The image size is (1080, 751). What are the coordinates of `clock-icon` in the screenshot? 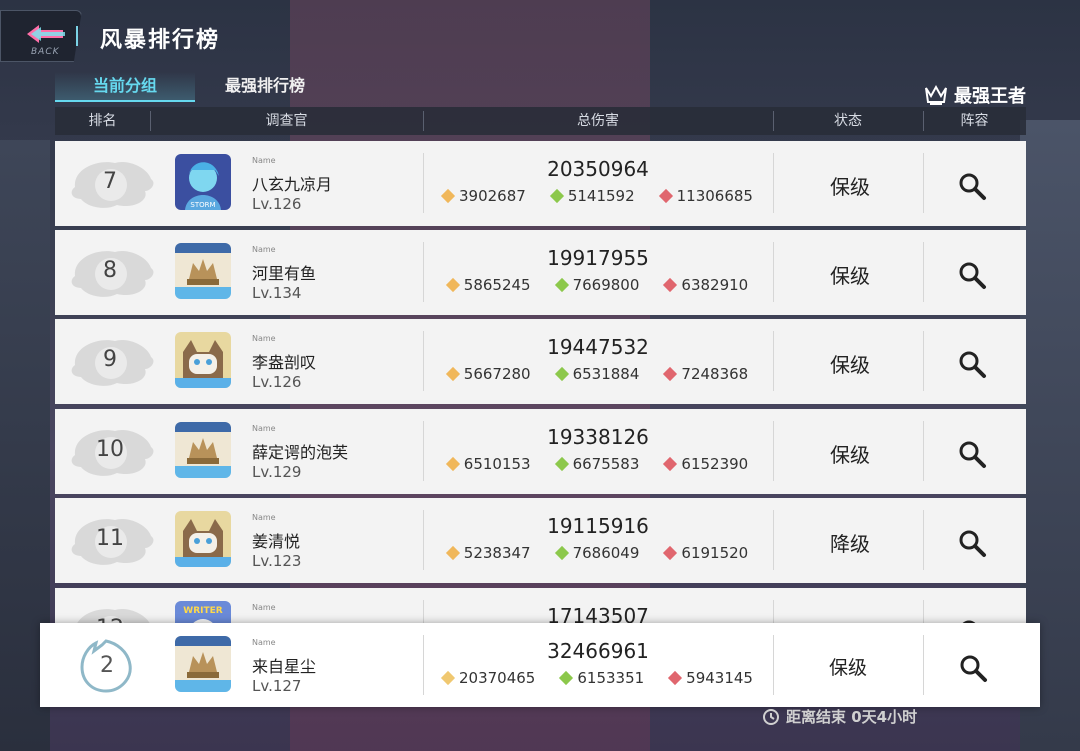 It's located at (771, 716).